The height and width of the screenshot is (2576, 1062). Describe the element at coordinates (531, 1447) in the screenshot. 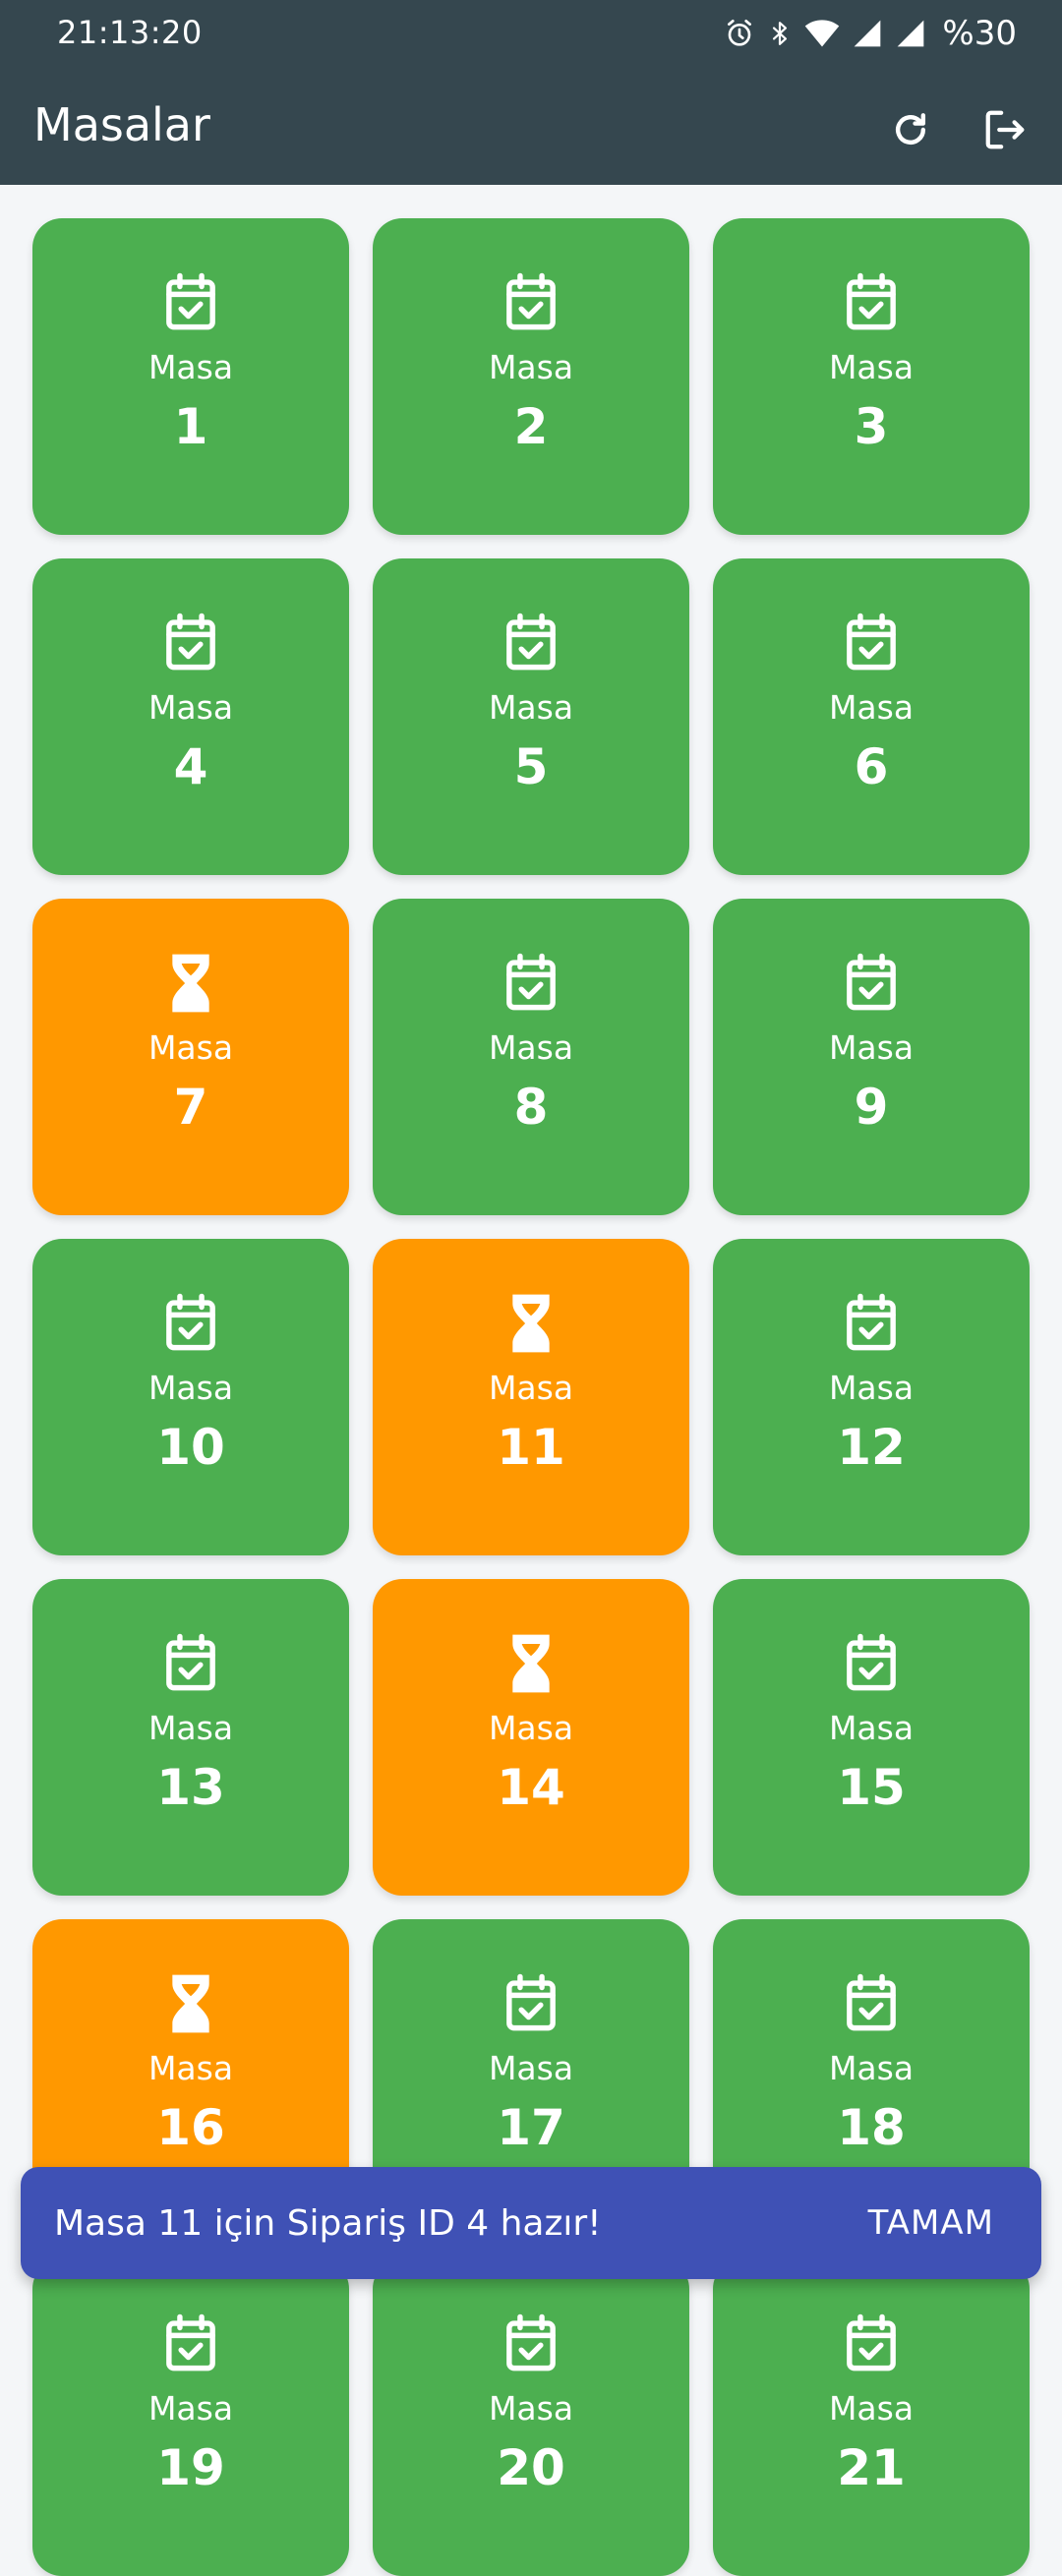

I see `table-number: 11` at that location.